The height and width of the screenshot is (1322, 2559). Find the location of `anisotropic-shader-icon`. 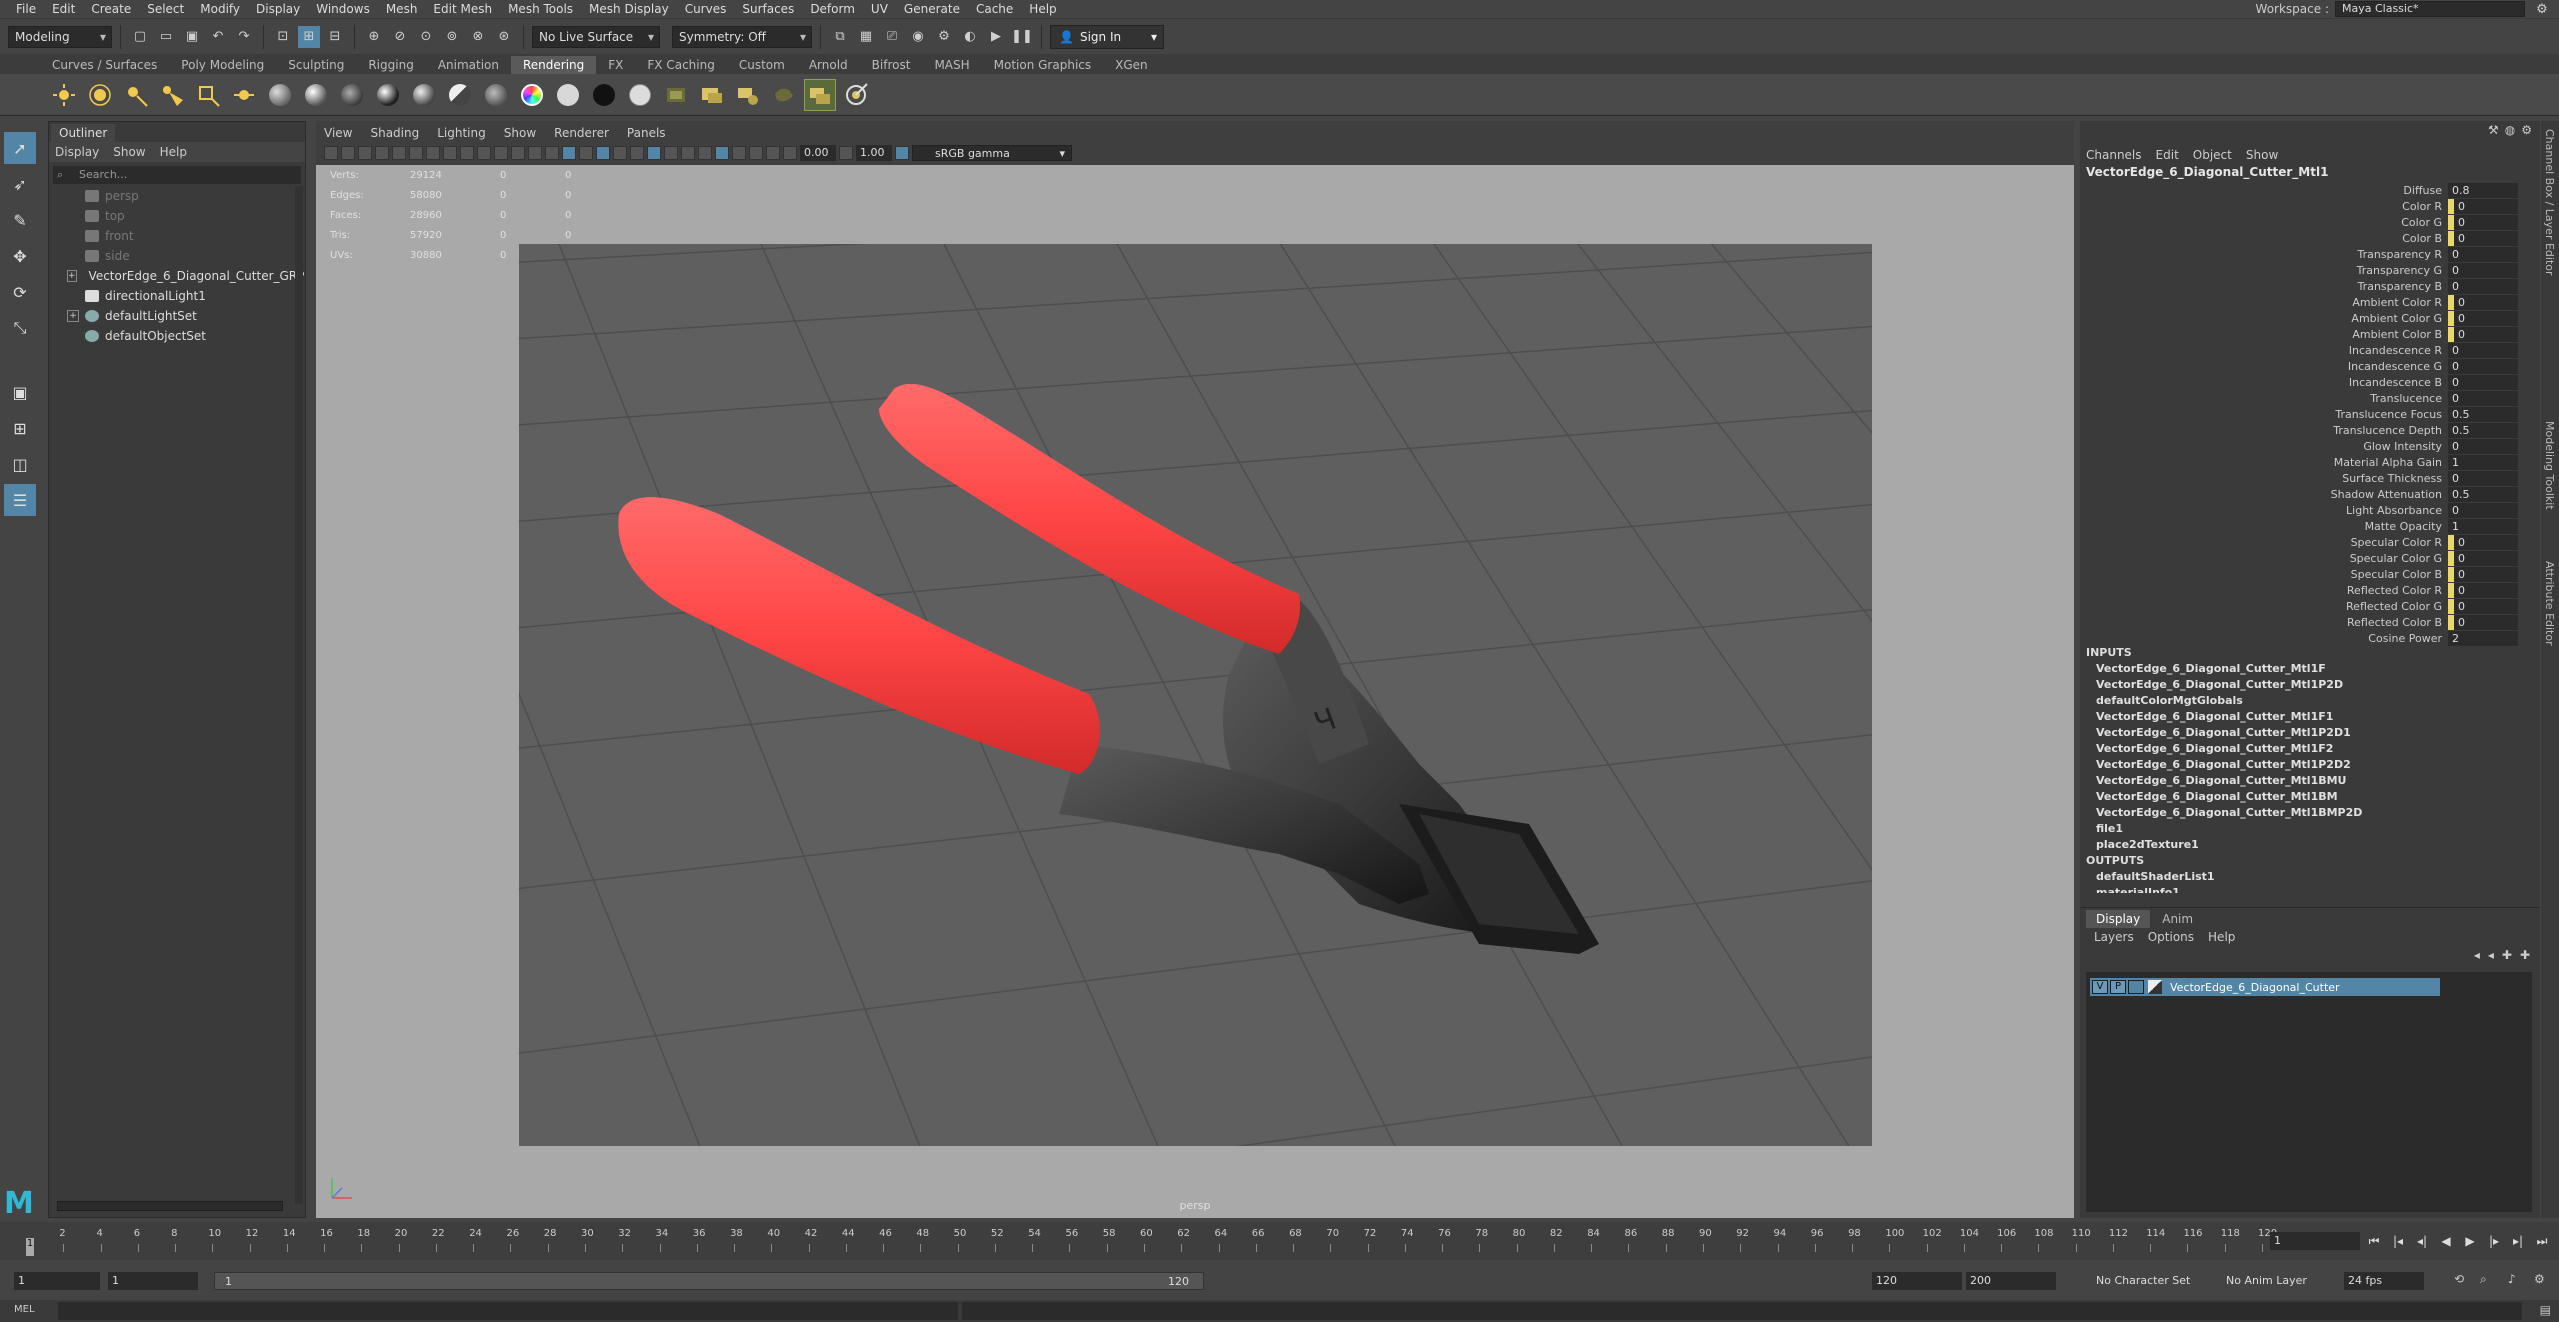

anisotropic-shader-icon is located at coordinates (280, 95).